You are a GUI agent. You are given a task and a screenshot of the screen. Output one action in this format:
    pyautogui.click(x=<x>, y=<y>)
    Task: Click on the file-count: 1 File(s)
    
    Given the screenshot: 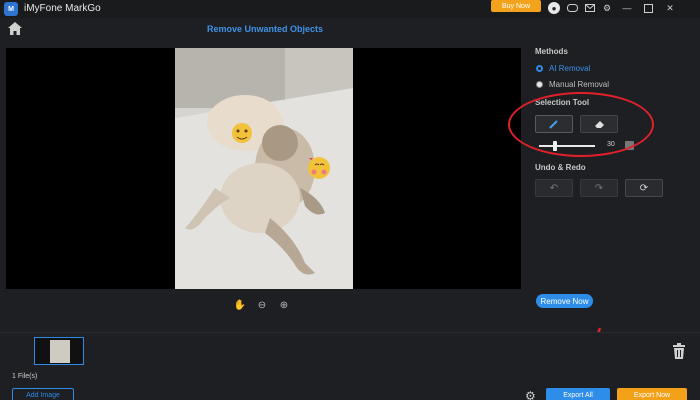 What is the action you would take?
    pyautogui.click(x=25, y=376)
    